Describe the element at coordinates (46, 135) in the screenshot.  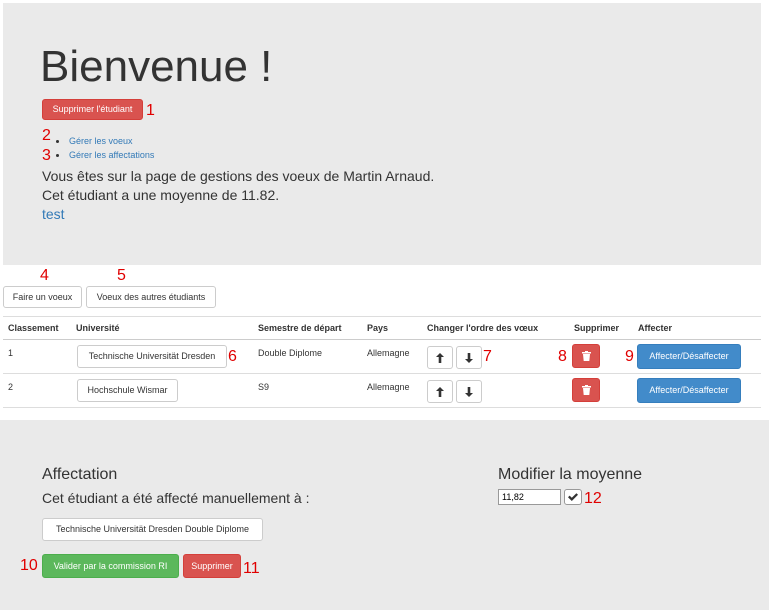
I see `annotation-2: 2` at that location.